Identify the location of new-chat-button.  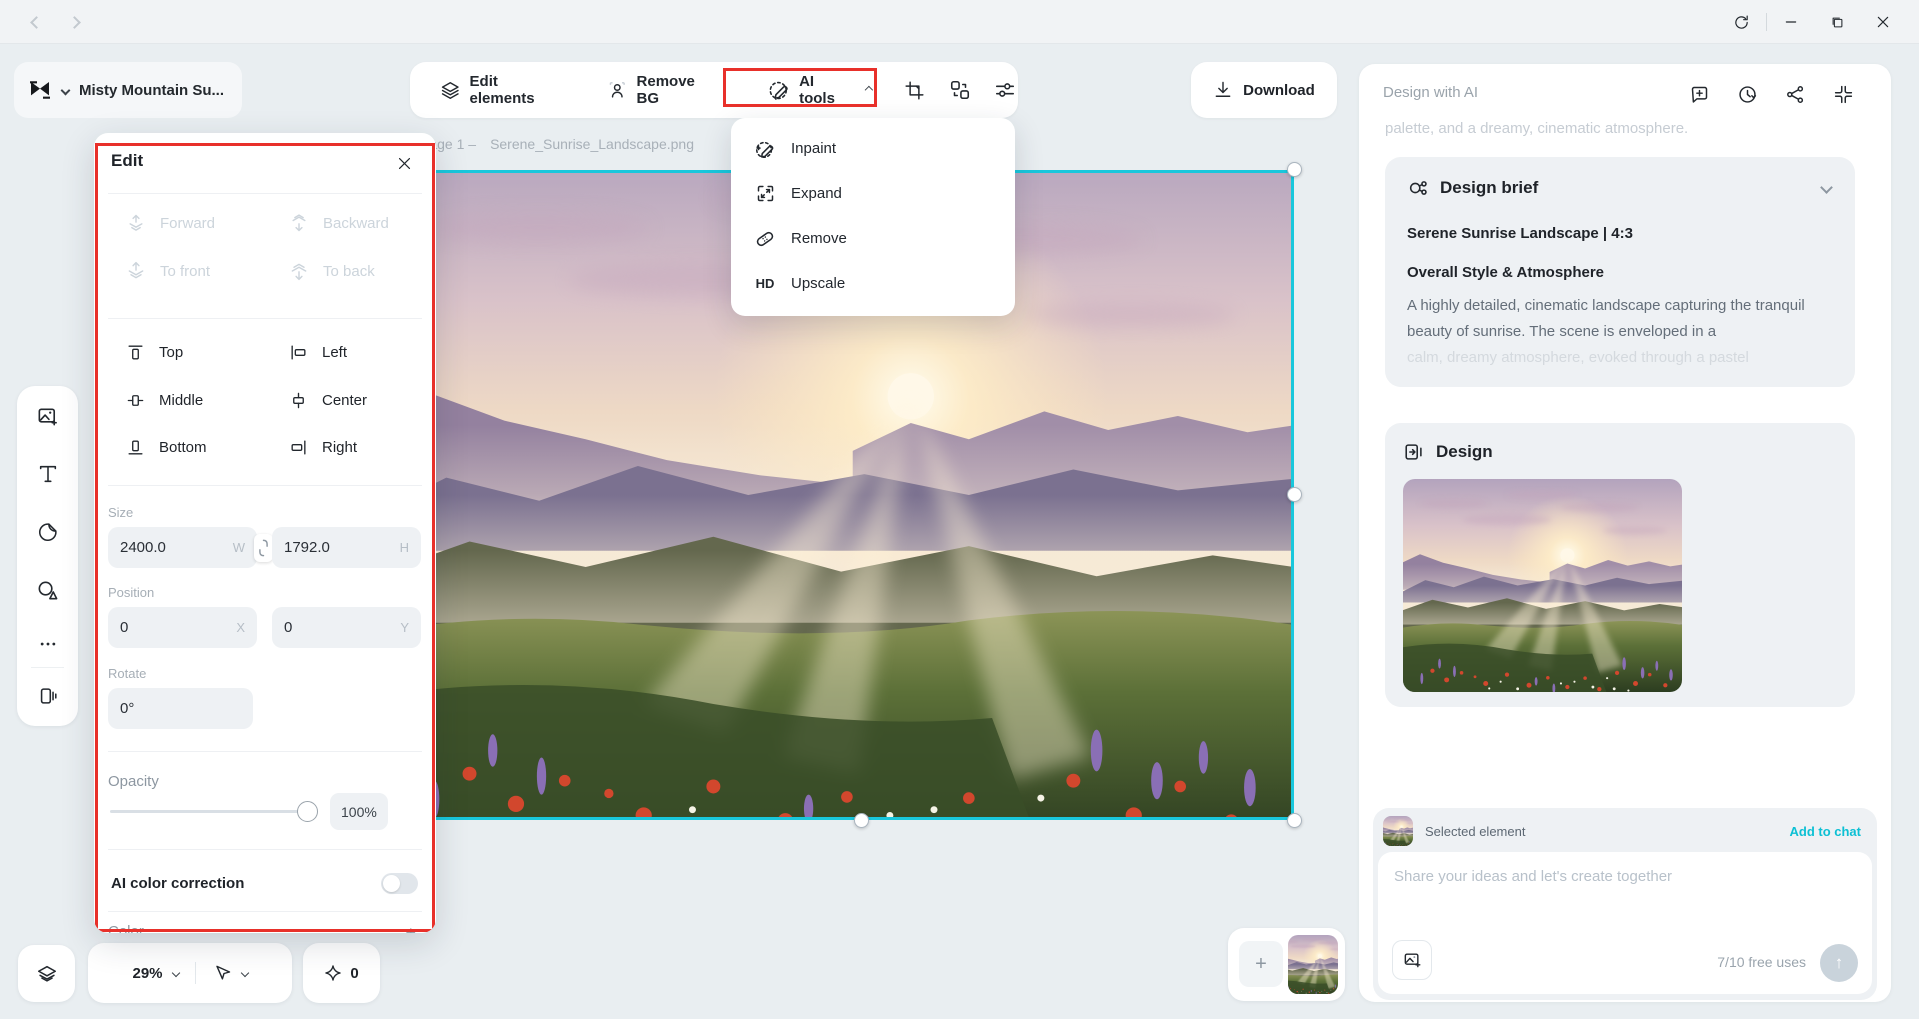
(1699, 94).